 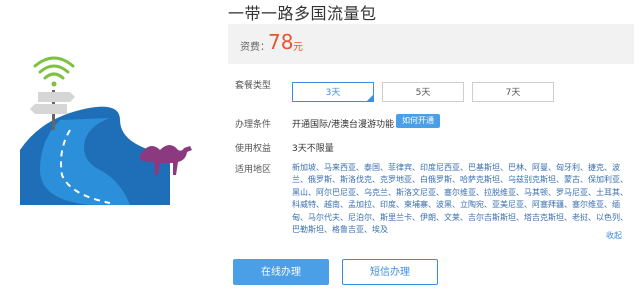 I want to click on package-option-label: 5天, so click(x=423, y=93).